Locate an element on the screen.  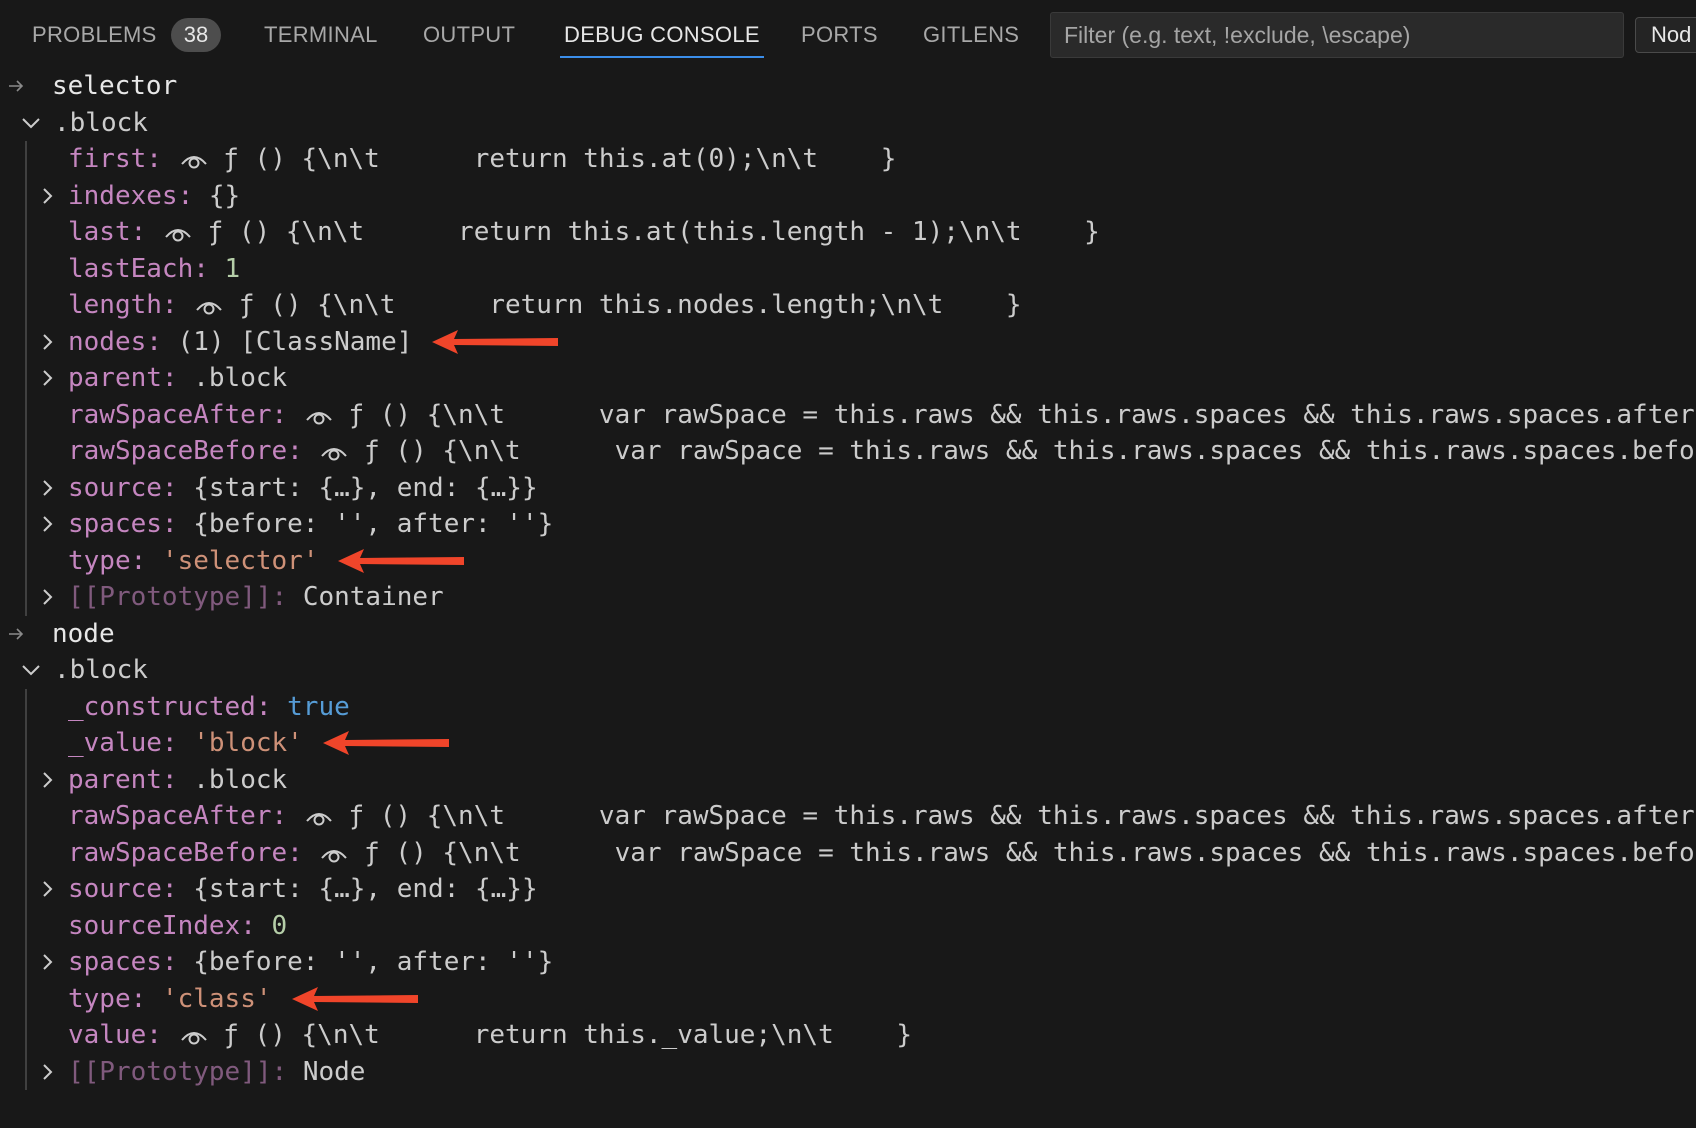
property-key: length is located at coordinates (115, 305).